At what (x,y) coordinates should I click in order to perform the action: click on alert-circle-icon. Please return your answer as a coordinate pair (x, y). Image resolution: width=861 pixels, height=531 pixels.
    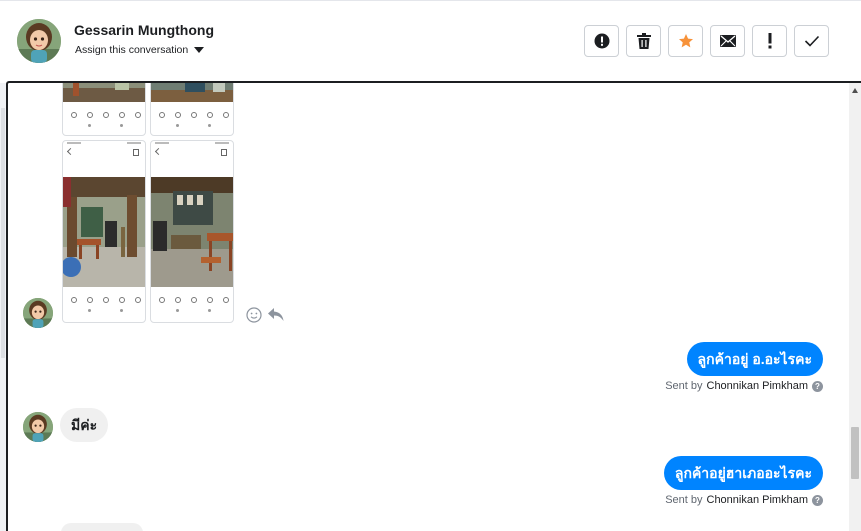
    Looking at the image, I should click on (601, 41).